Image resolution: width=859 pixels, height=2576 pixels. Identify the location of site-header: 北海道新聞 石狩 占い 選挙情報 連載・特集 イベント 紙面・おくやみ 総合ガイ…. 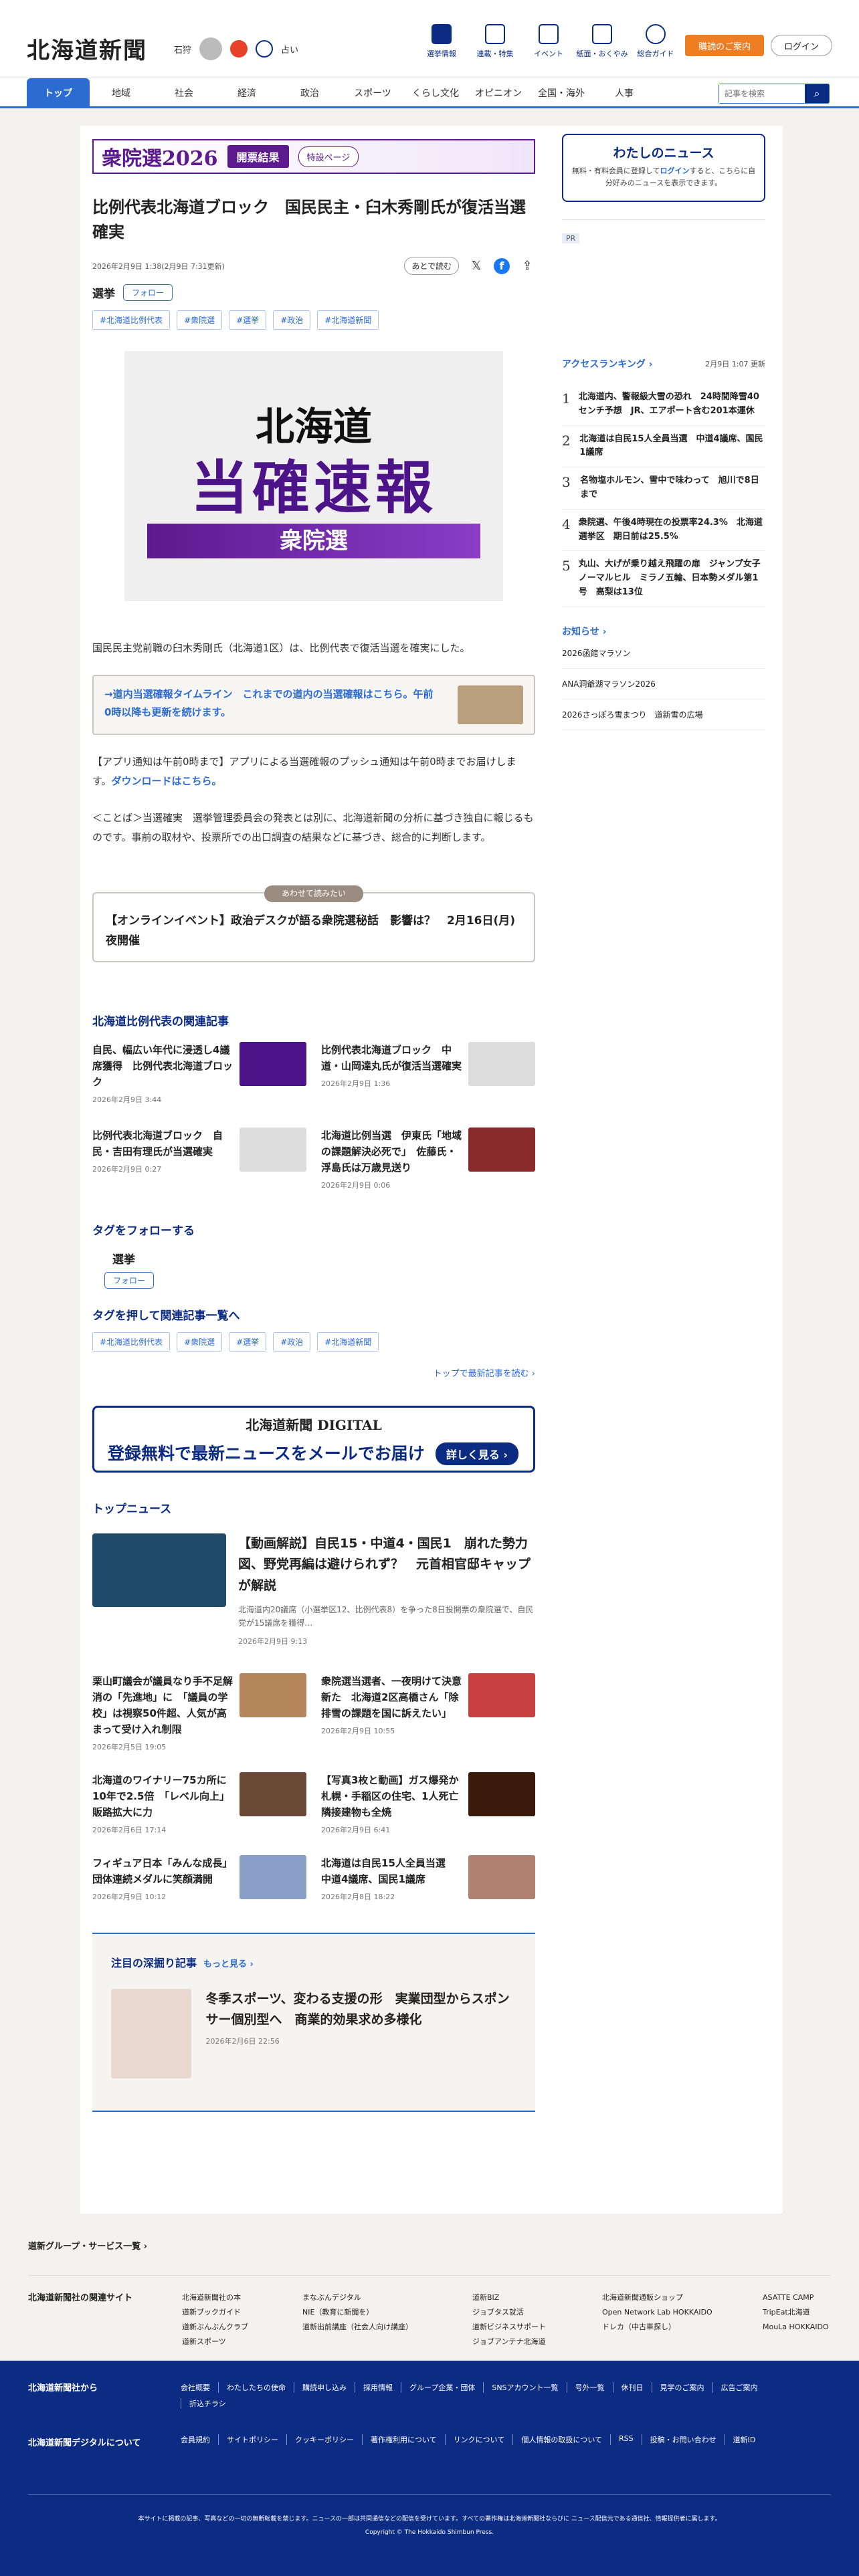
(429, 54).